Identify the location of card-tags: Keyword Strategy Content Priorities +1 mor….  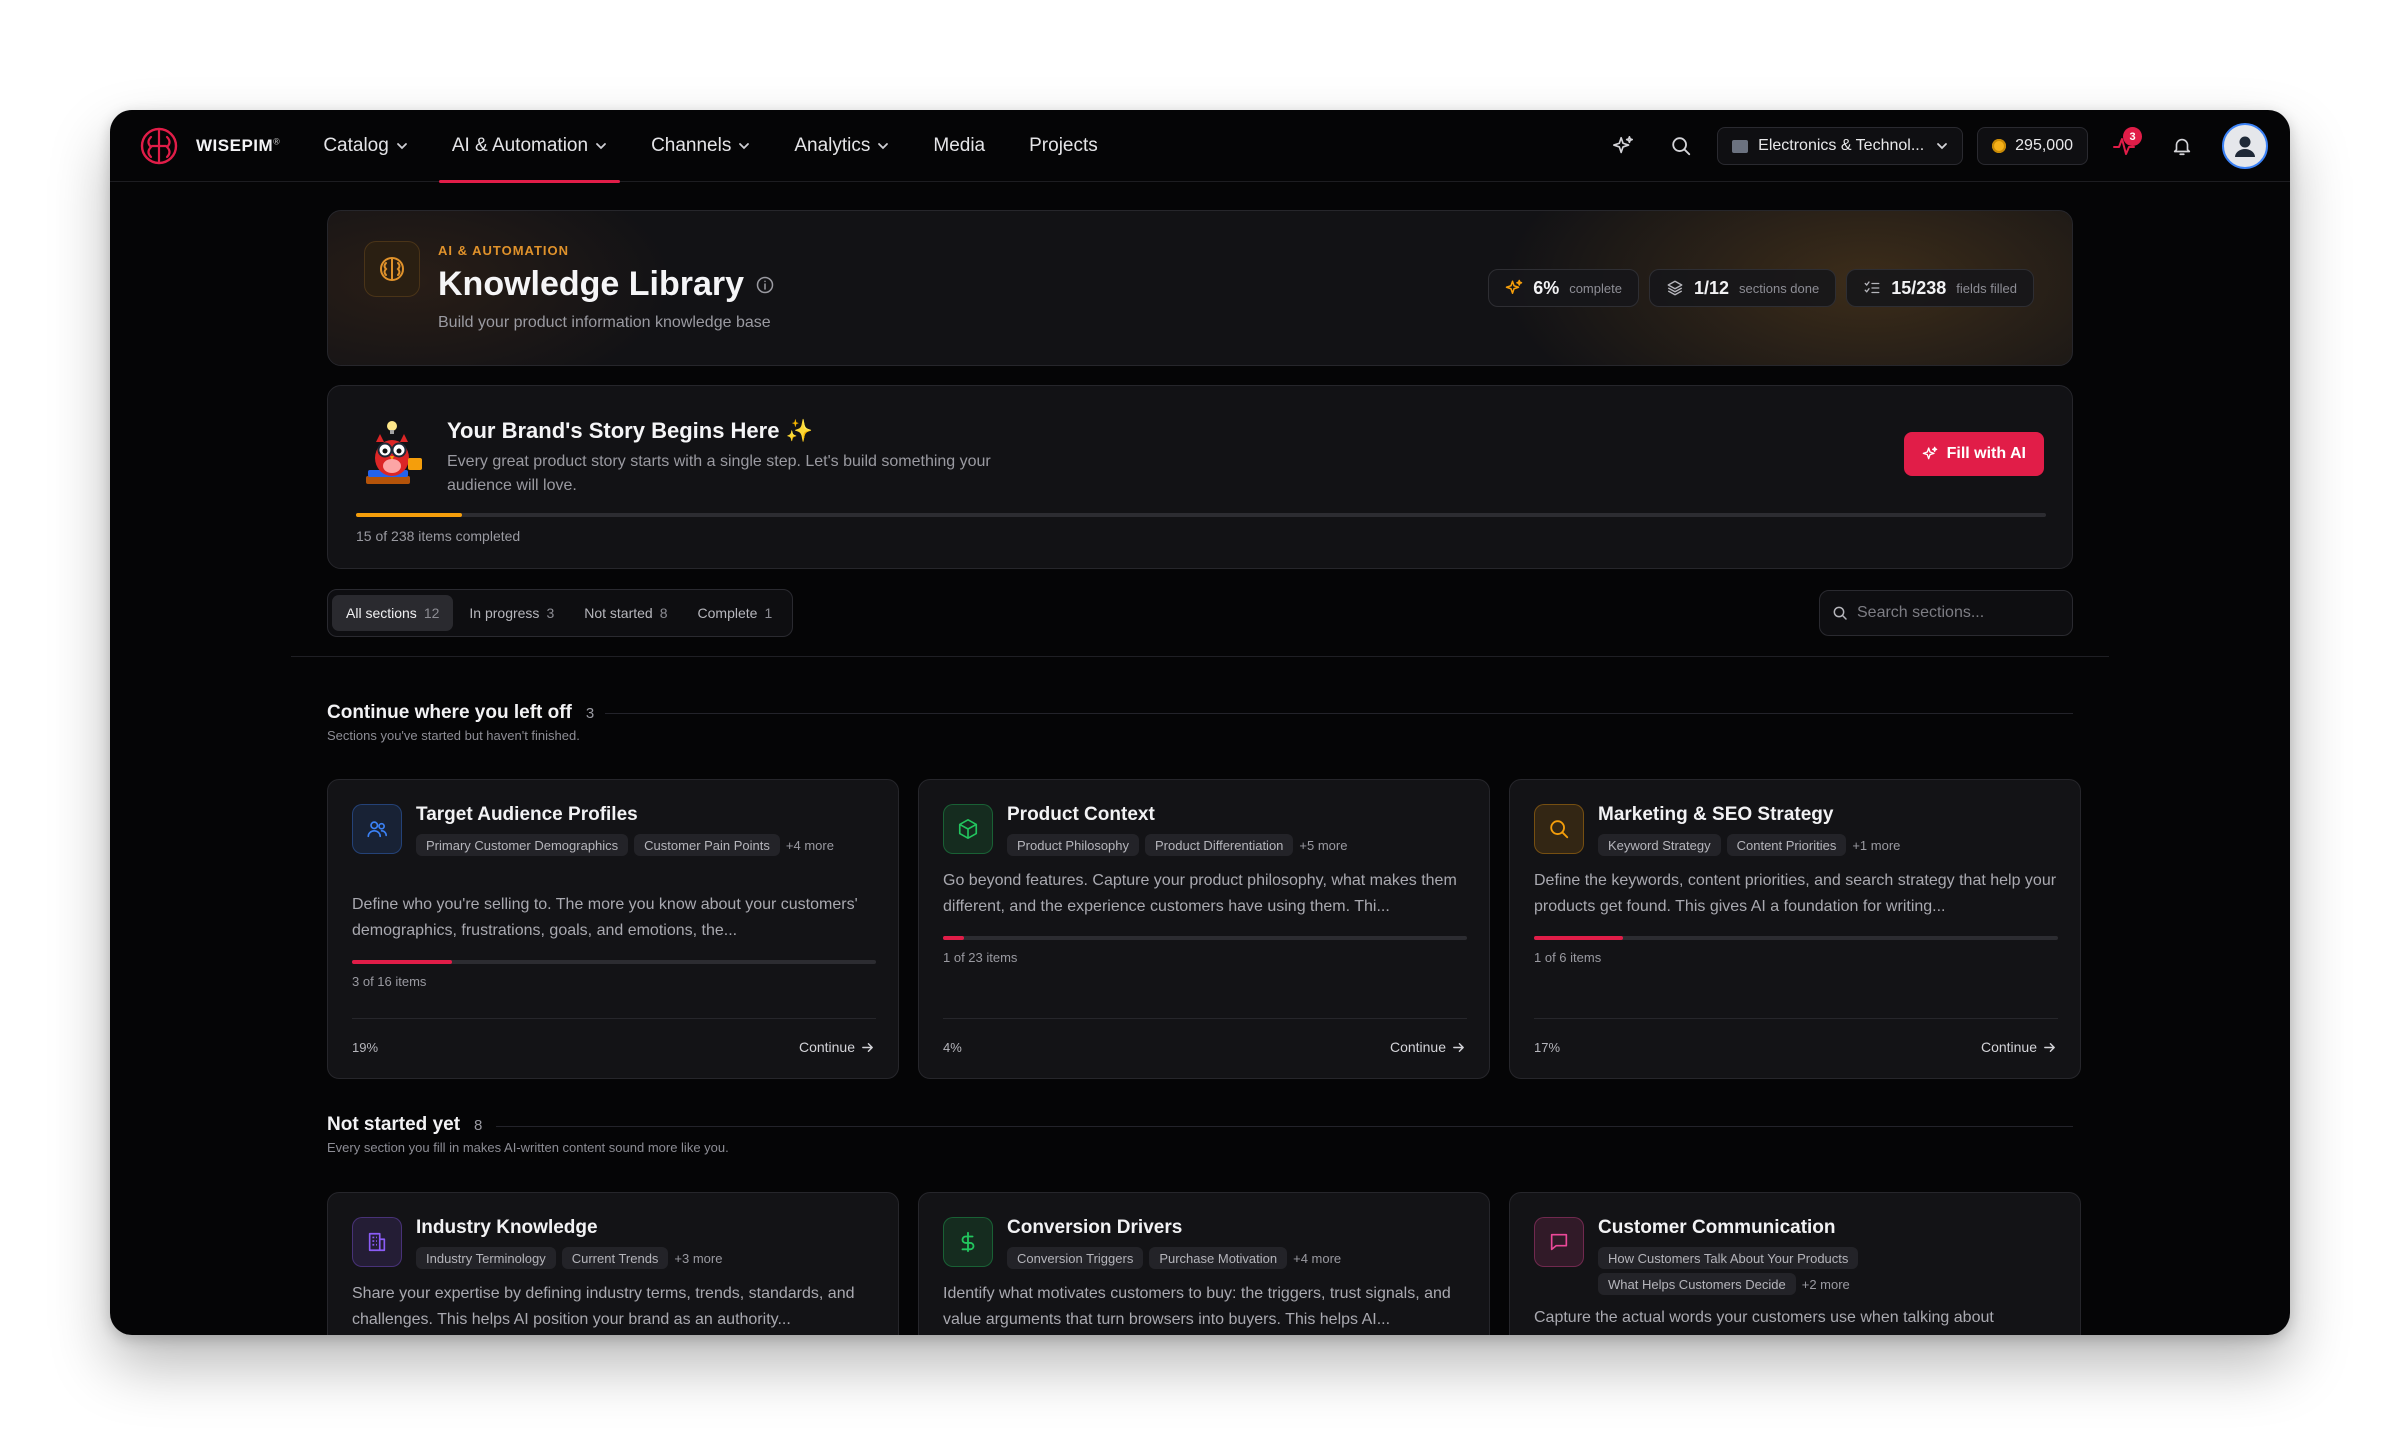
(1828, 847).